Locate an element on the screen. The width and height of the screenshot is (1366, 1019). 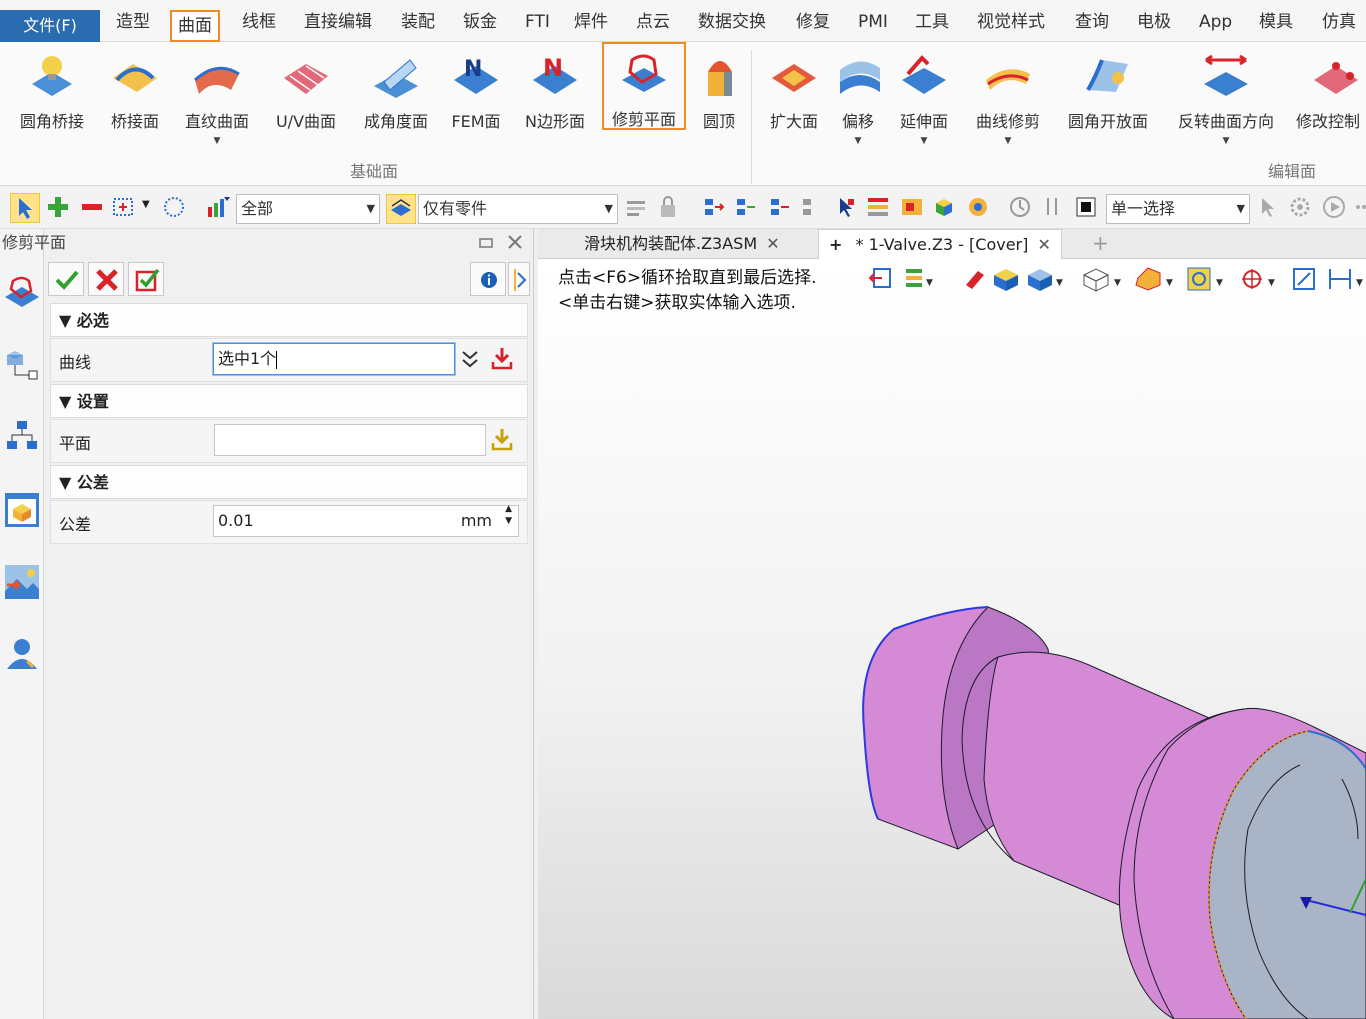
tolerance-input: 0.01 mm ▲ ▼ is located at coordinates (366, 520).